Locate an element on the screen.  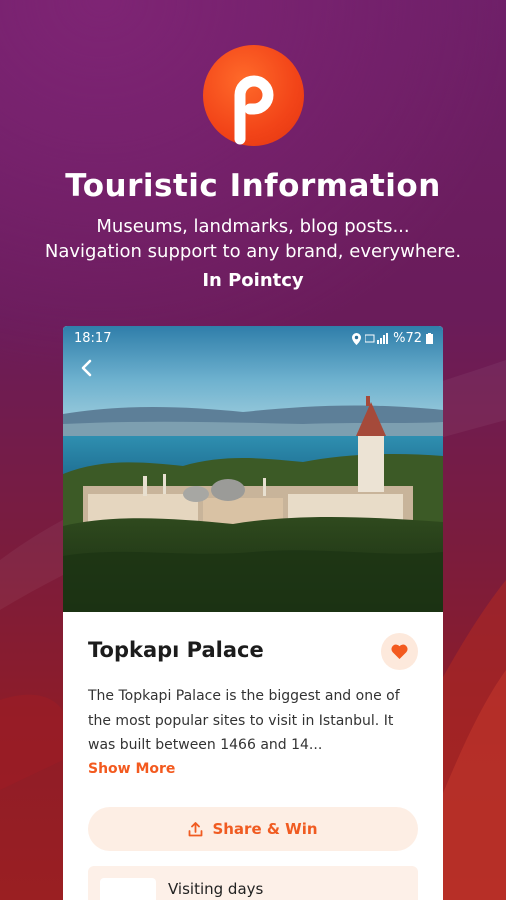
heart-icon is located at coordinates (399, 651).